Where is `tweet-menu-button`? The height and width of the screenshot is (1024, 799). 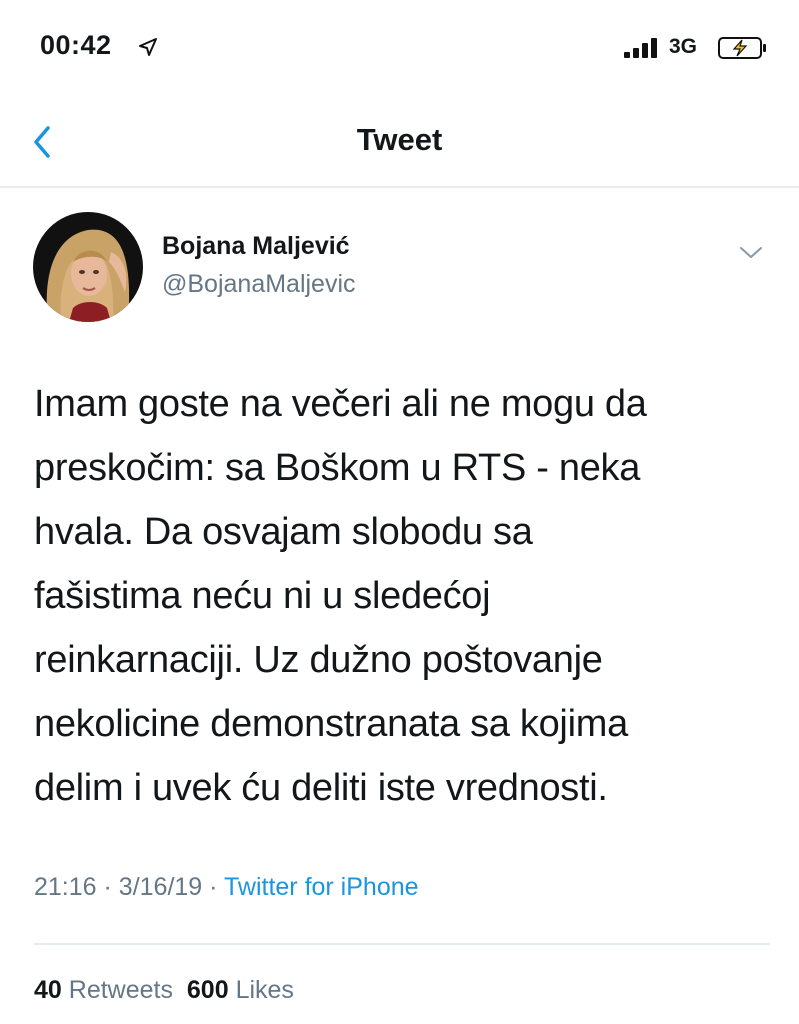 tweet-menu-button is located at coordinates (751, 252).